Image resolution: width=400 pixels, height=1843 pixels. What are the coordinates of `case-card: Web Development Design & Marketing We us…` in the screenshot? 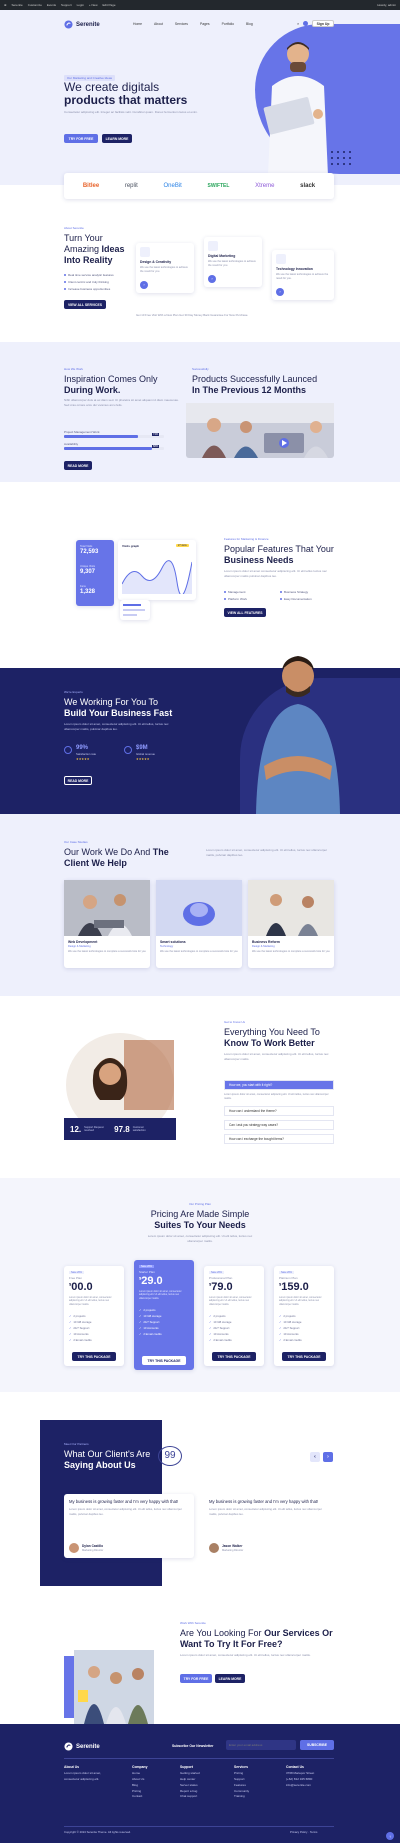 It's located at (107, 924).